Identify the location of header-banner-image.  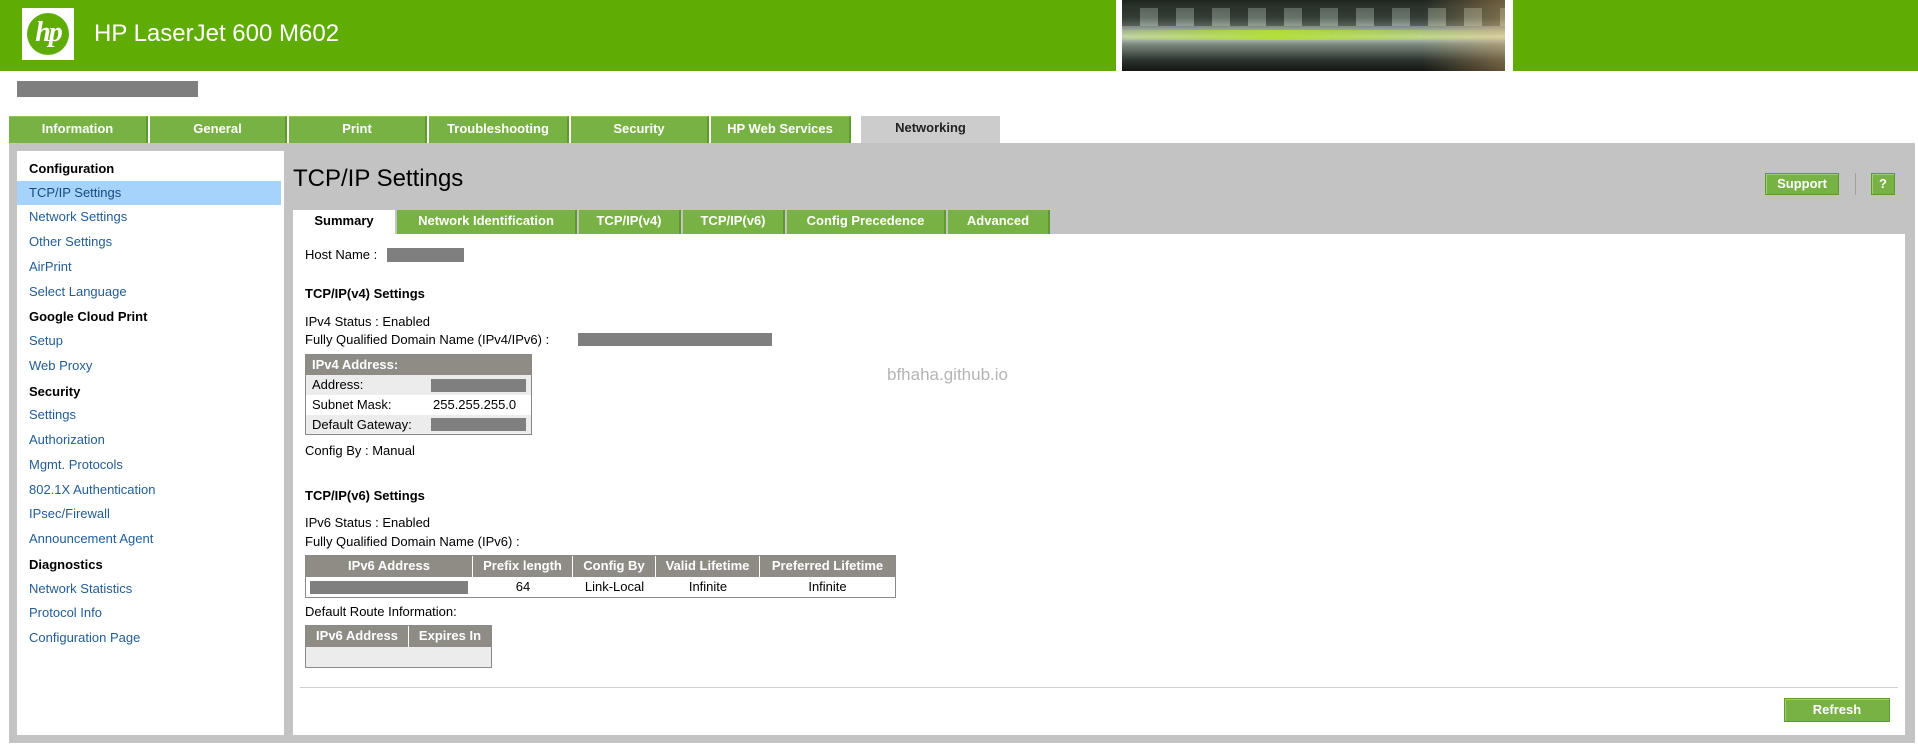
(1314, 35).